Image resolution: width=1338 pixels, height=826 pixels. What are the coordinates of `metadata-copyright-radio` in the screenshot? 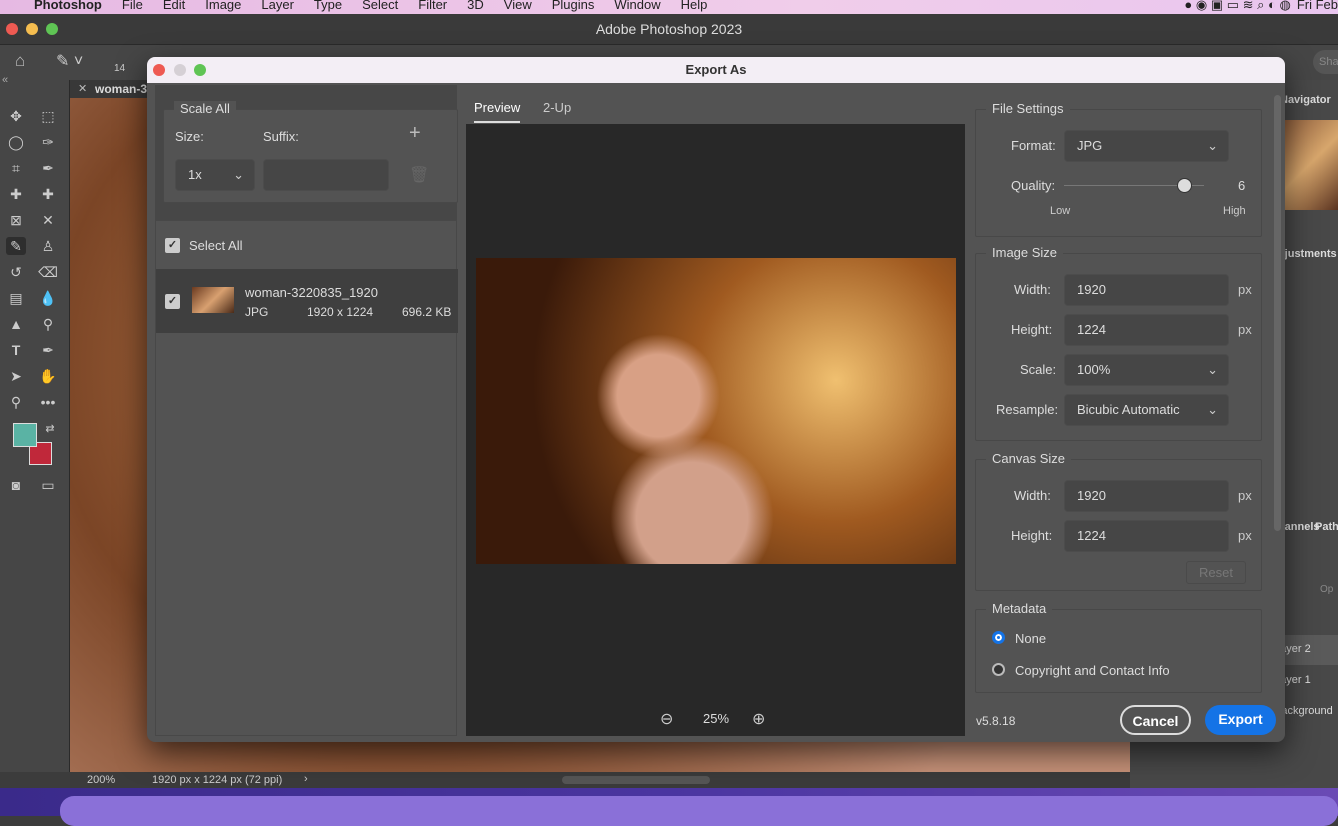 It's located at (998, 669).